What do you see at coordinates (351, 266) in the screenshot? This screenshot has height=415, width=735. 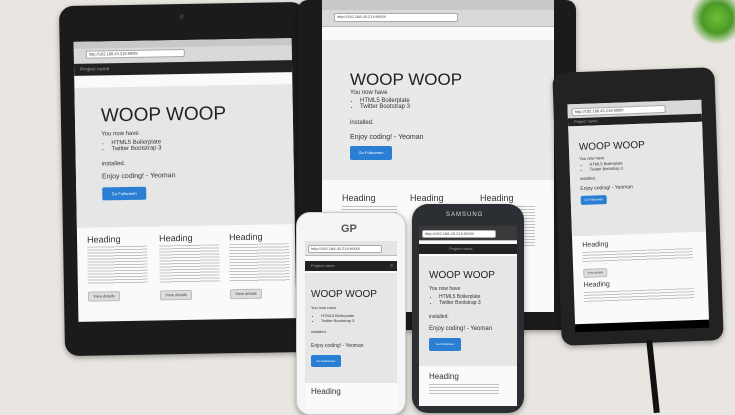 I see `site-navbar: Project name ≡` at bounding box center [351, 266].